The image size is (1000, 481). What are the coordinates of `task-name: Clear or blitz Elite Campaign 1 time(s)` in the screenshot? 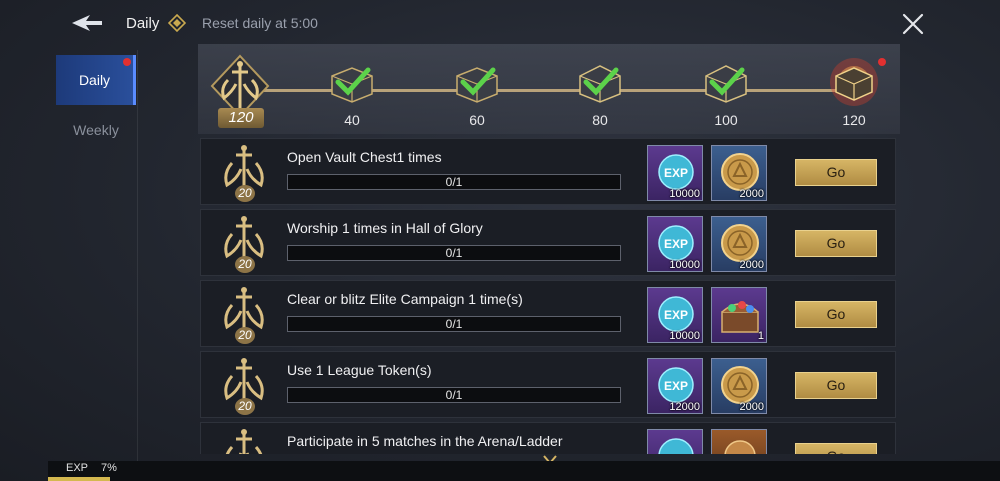 It's located at (405, 299).